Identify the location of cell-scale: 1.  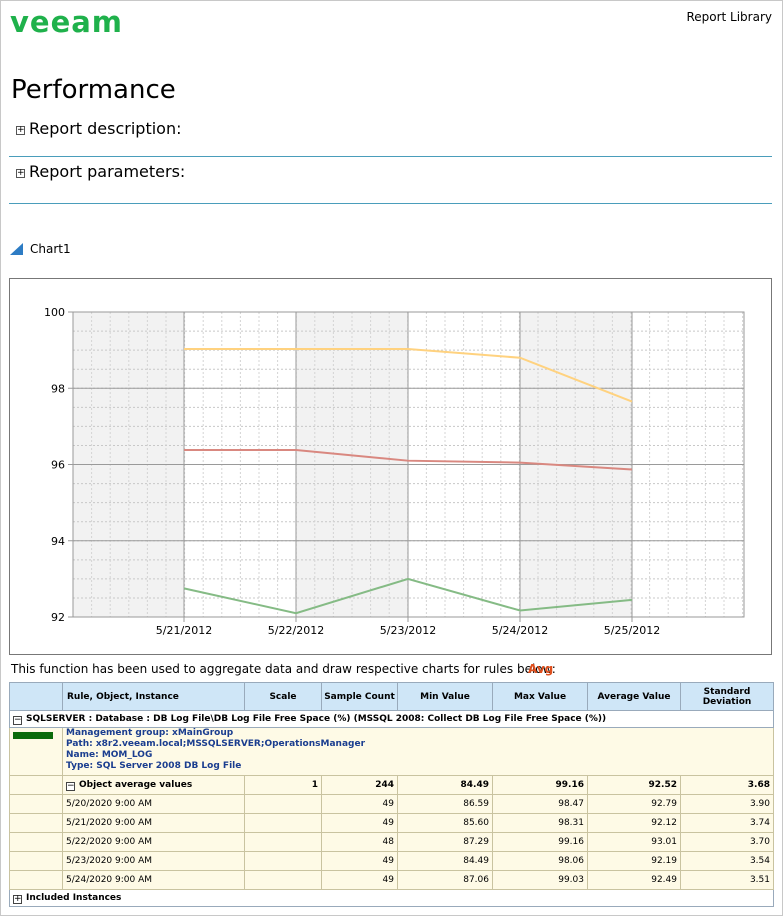
(283, 785).